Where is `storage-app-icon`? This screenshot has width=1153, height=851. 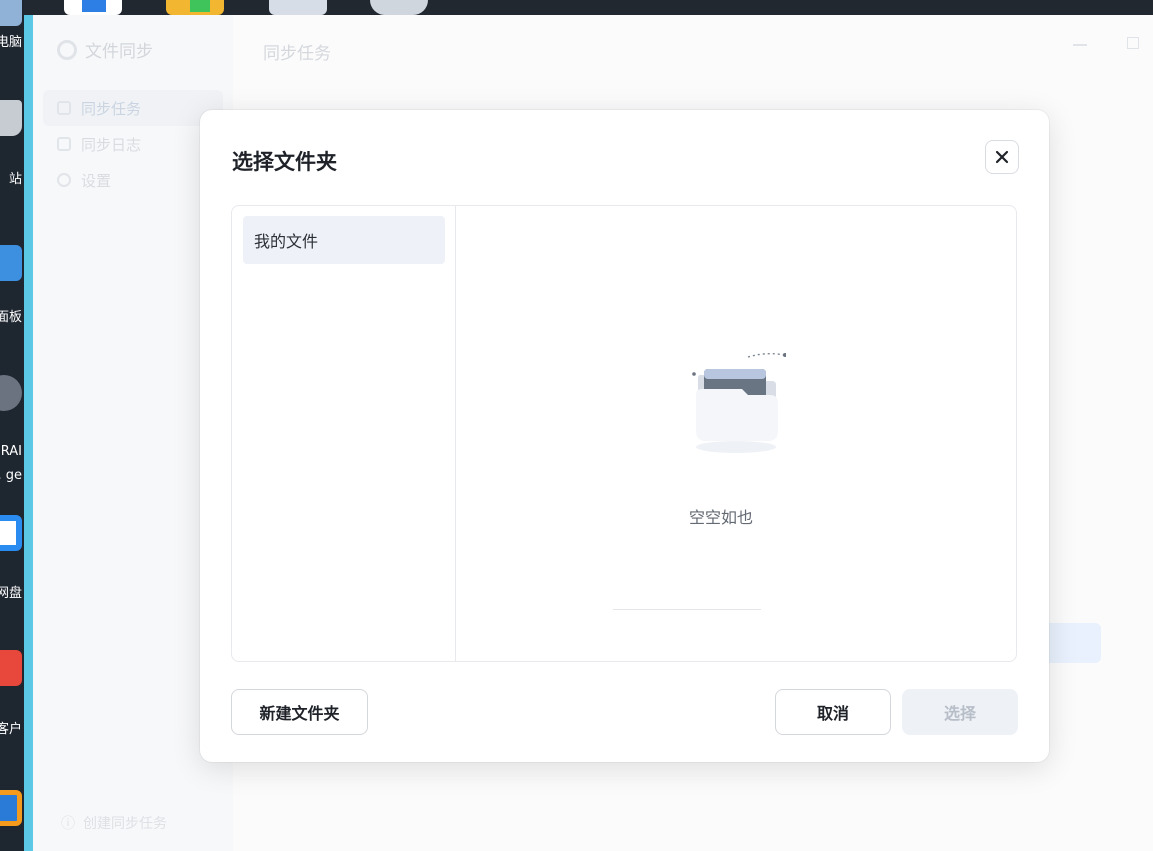 storage-app-icon is located at coordinates (11, 393).